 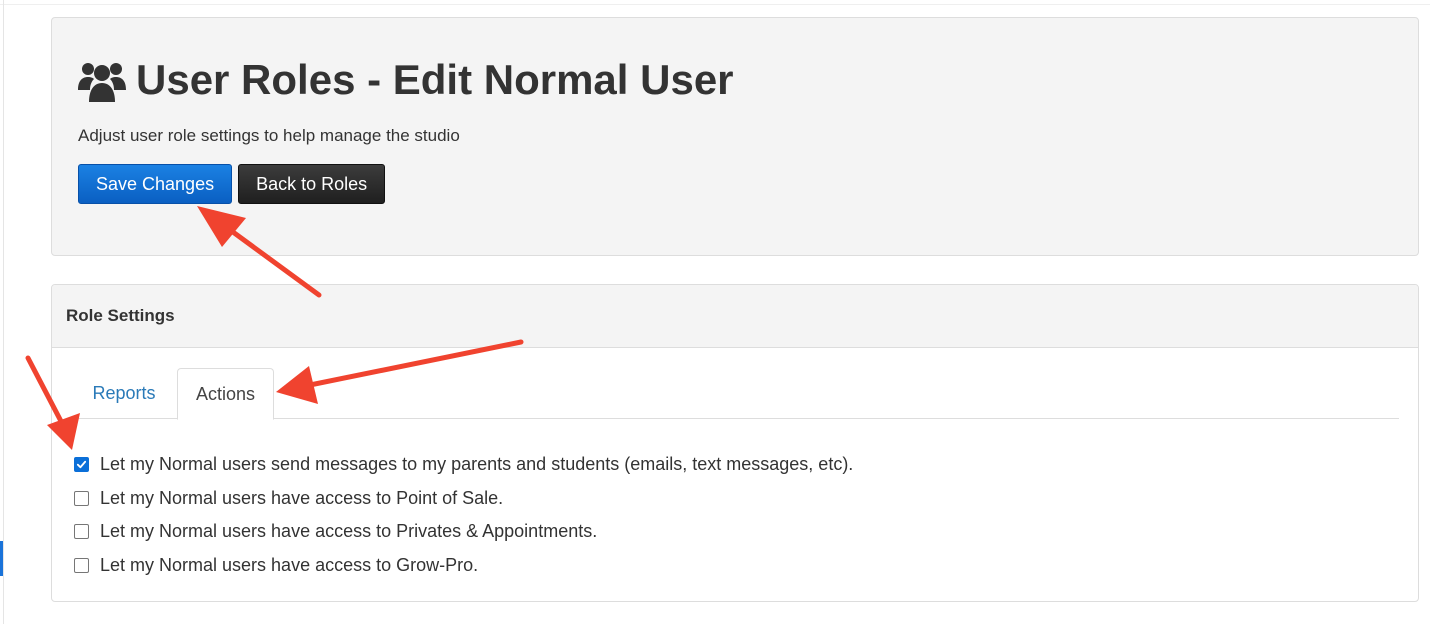 I want to click on grow-pro-checkbox, so click(x=81, y=565).